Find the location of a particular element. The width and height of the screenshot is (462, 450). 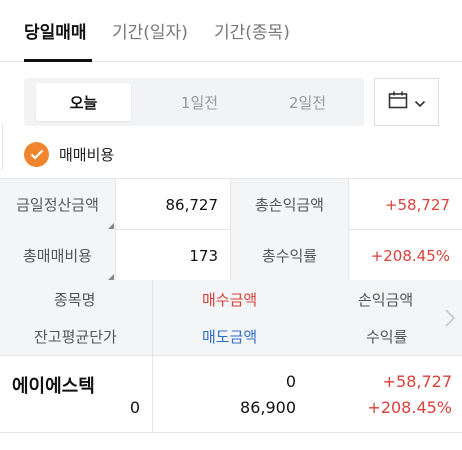

row-divider is located at coordinates (152, 394).